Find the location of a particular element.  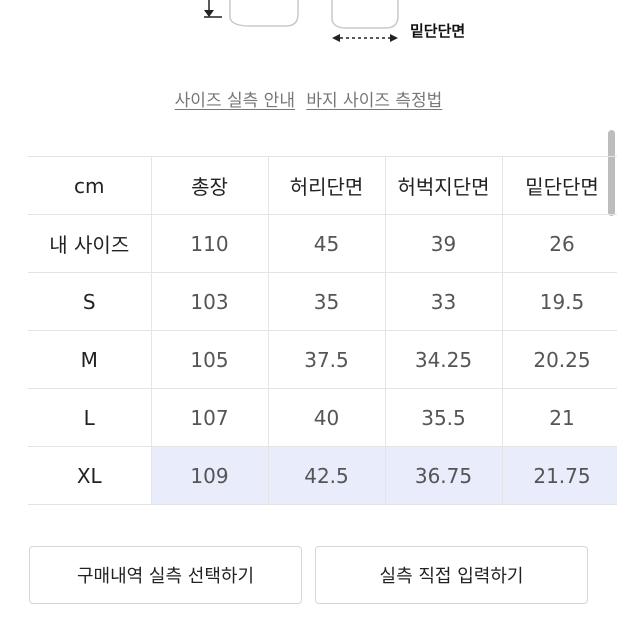

table-cell: 33 is located at coordinates (443, 301).